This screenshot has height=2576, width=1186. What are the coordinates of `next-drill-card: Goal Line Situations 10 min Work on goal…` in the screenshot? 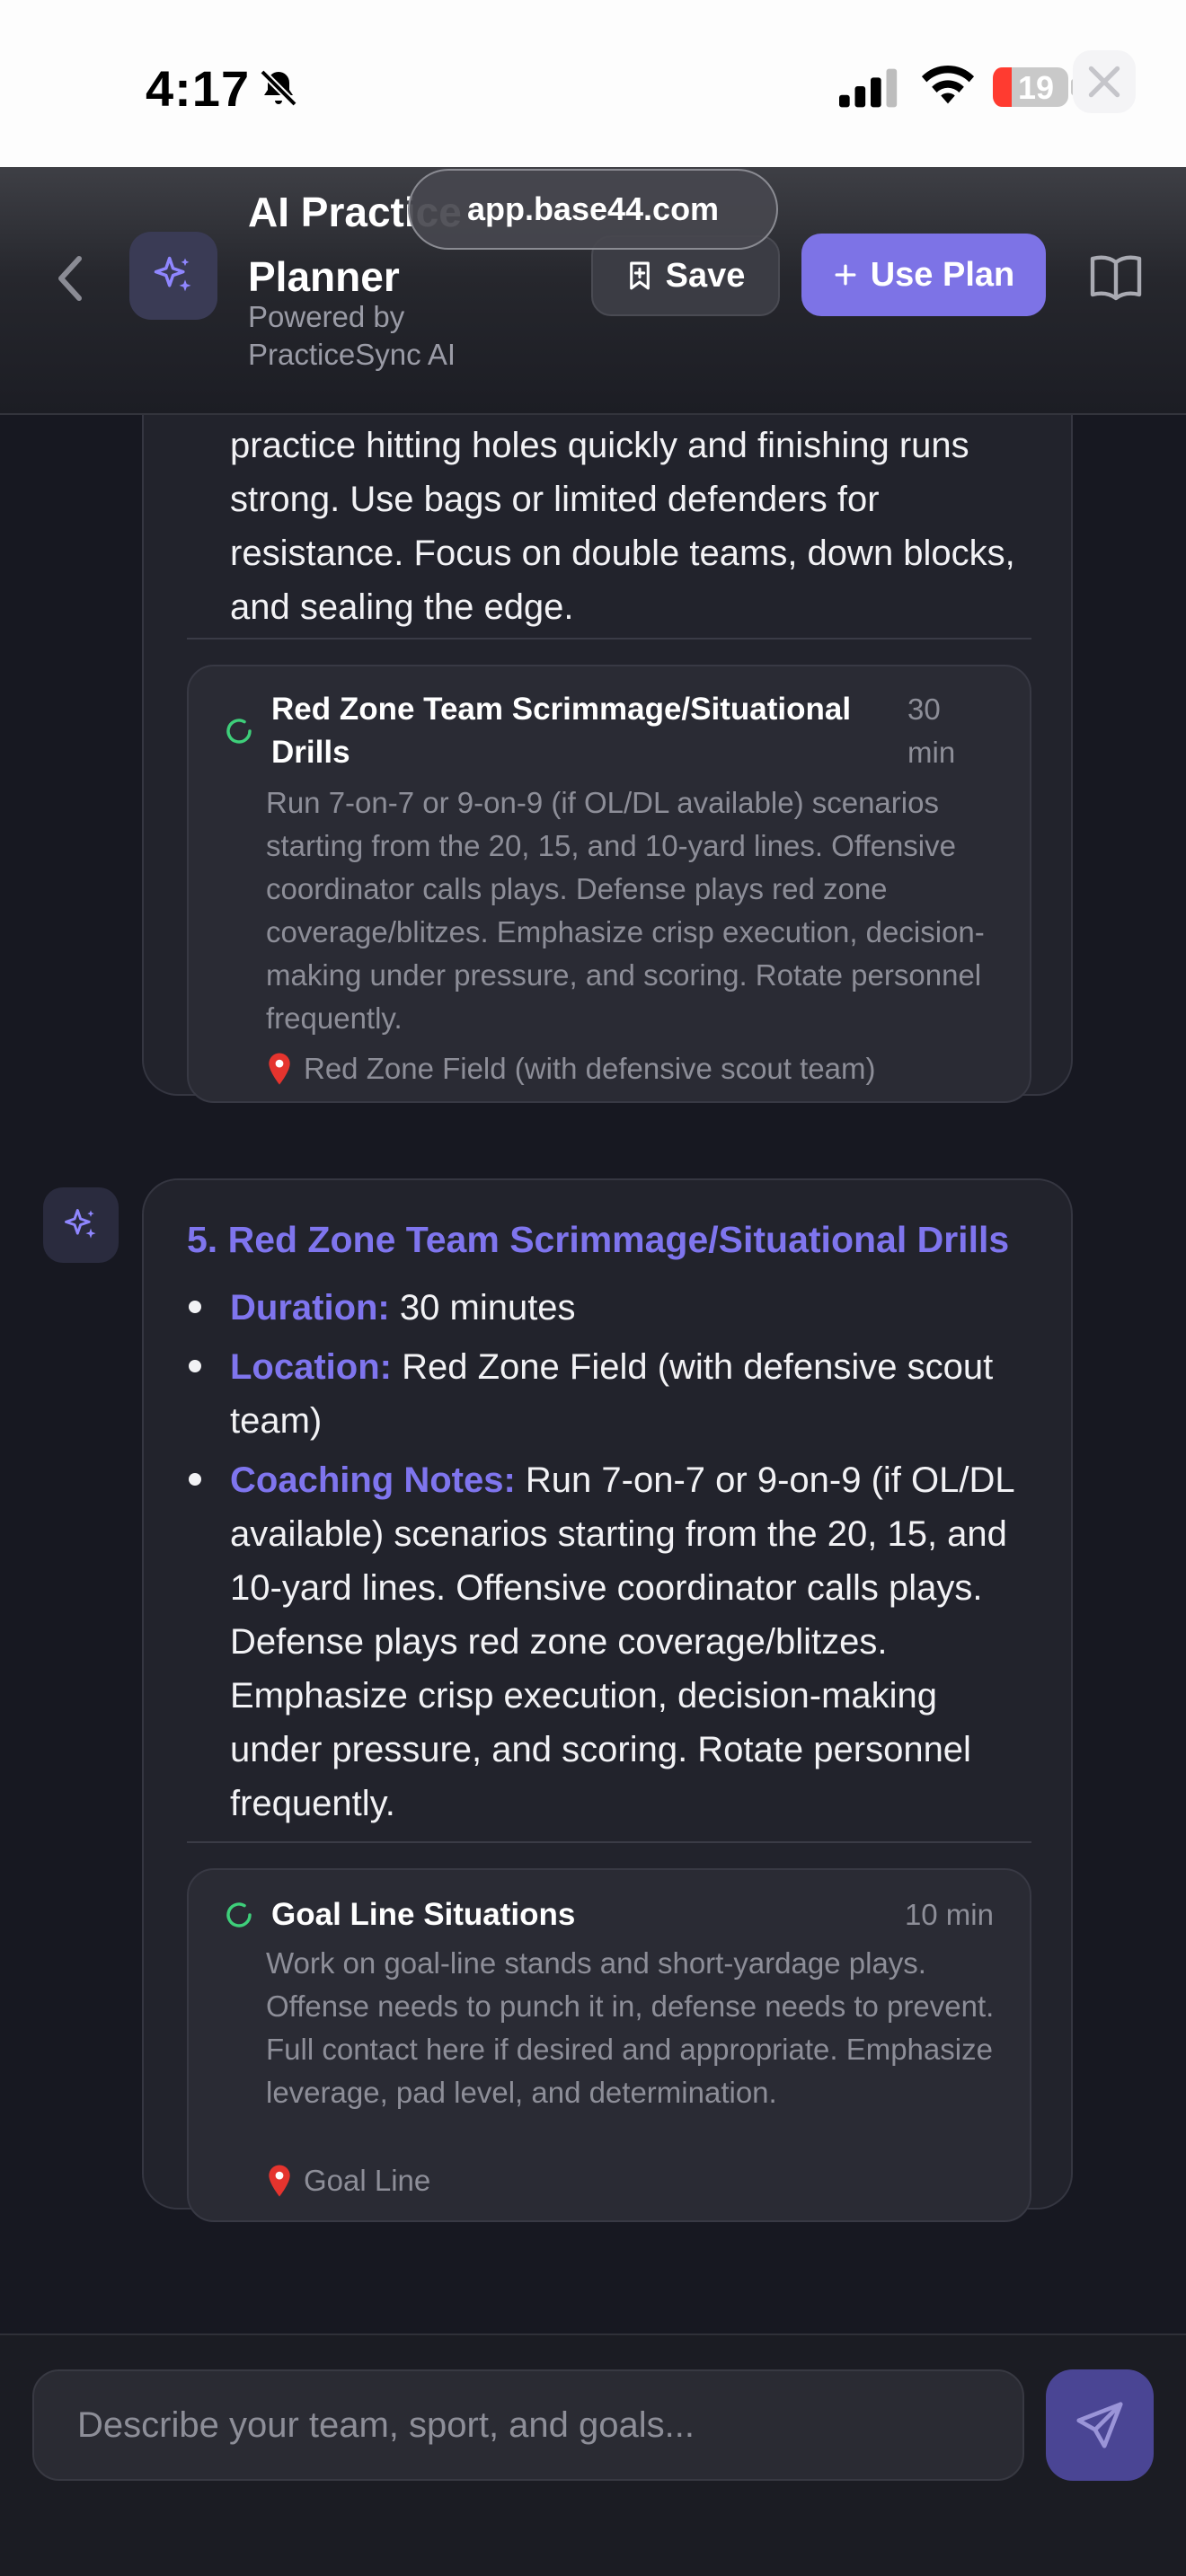 It's located at (609, 2045).